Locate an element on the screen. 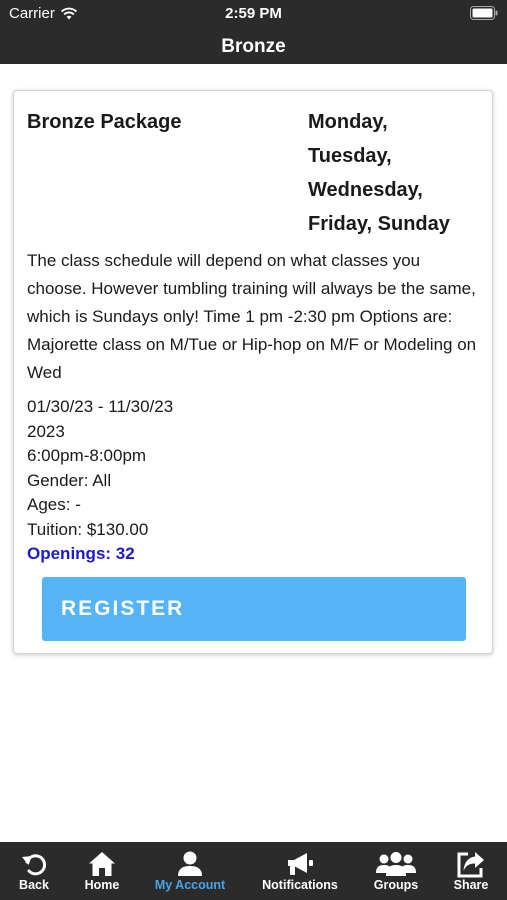 The height and width of the screenshot is (900, 507). openings: Openings: 32 is located at coordinates (81, 553).